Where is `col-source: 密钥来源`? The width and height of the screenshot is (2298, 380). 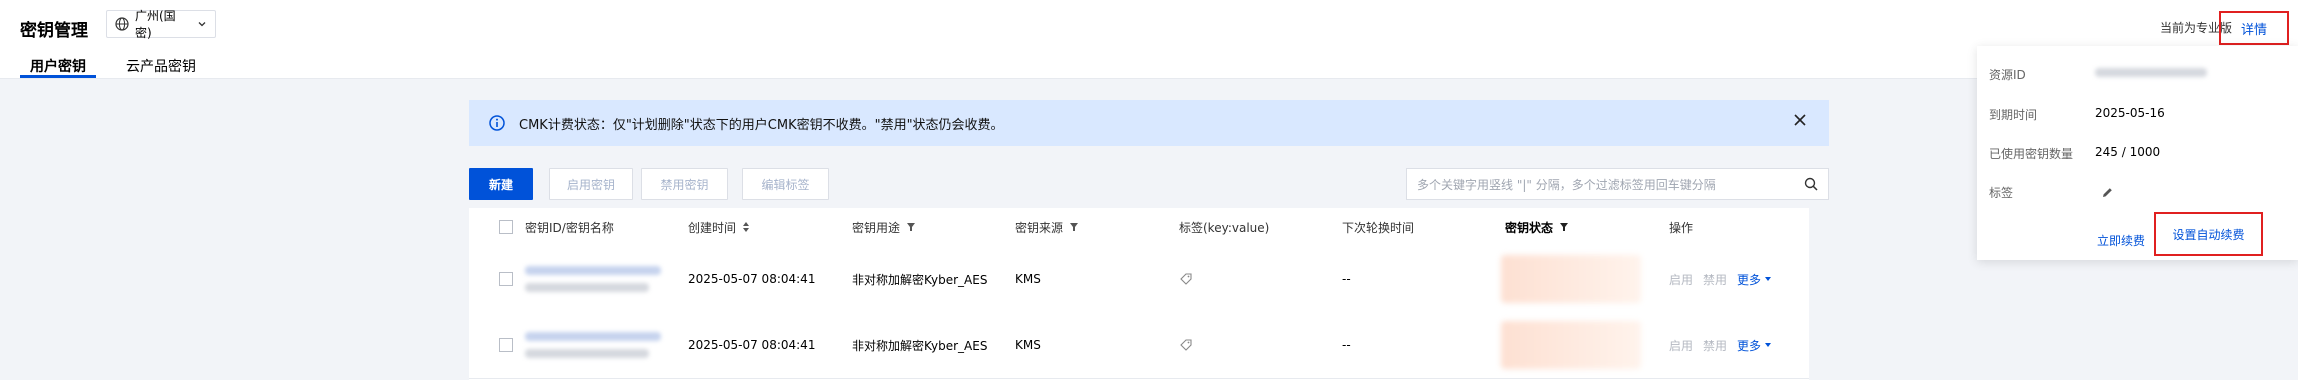 col-source: 密钥来源 is located at coordinates (1047, 227).